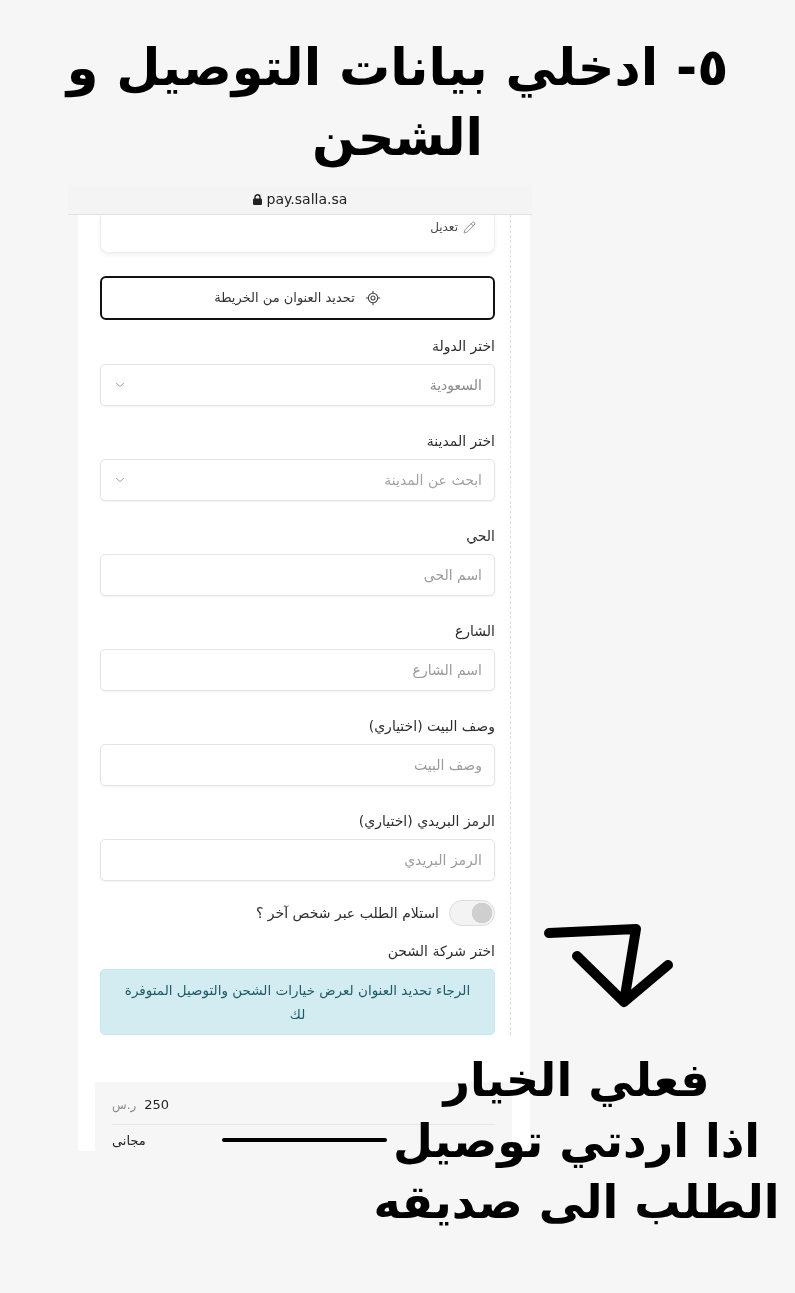 This screenshot has width=795, height=1293. What do you see at coordinates (297, 670) in the screenshot?
I see `text-input: اسم الشارع` at bounding box center [297, 670].